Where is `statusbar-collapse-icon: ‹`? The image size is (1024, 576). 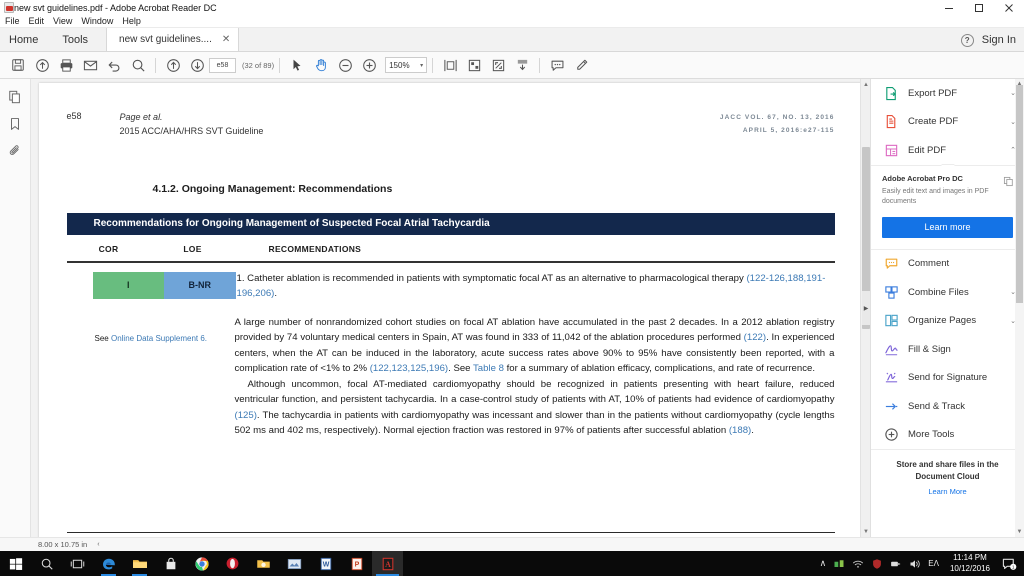 statusbar-collapse-icon: ‹ is located at coordinates (98, 544).